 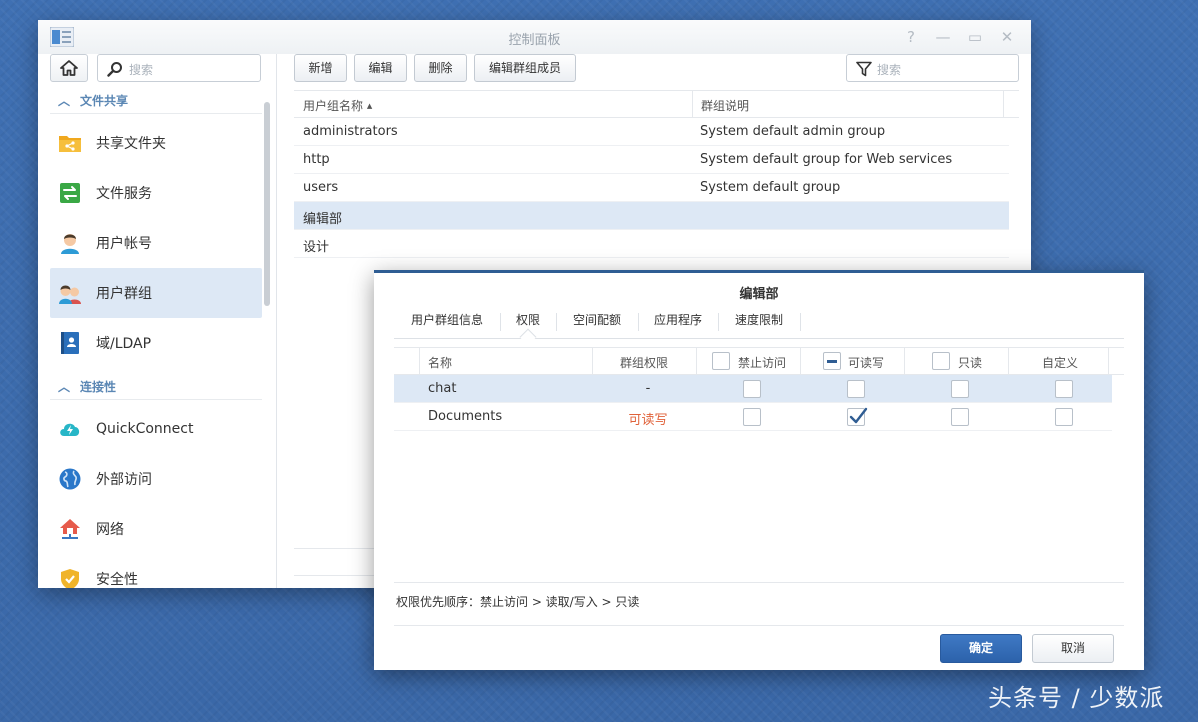 I want to click on column-header-no-access: 禁止访问, so click(x=762, y=363).